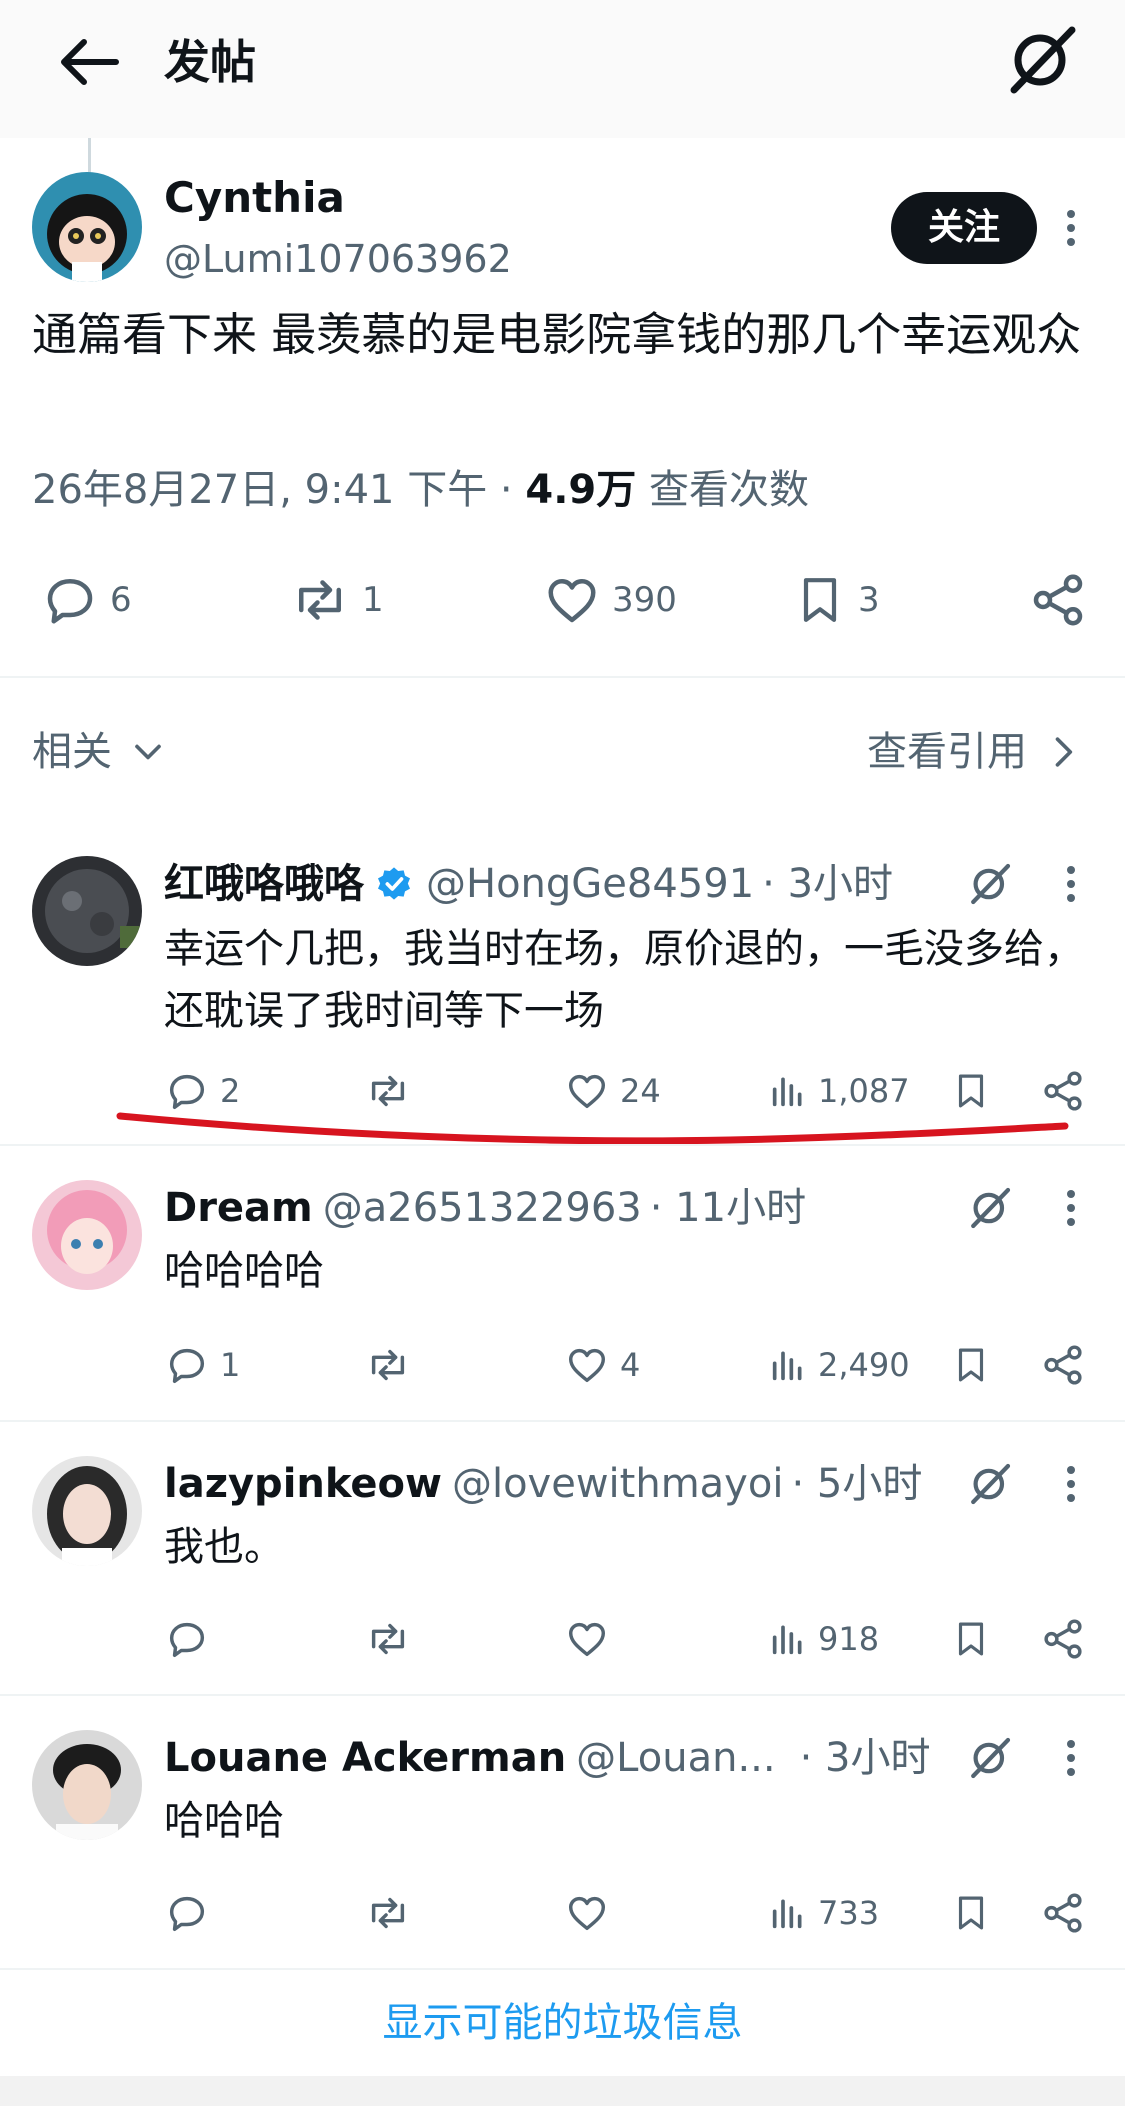  What do you see at coordinates (869, 600) in the screenshot?
I see `bookmark-count: 3` at bounding box center [869, 600].